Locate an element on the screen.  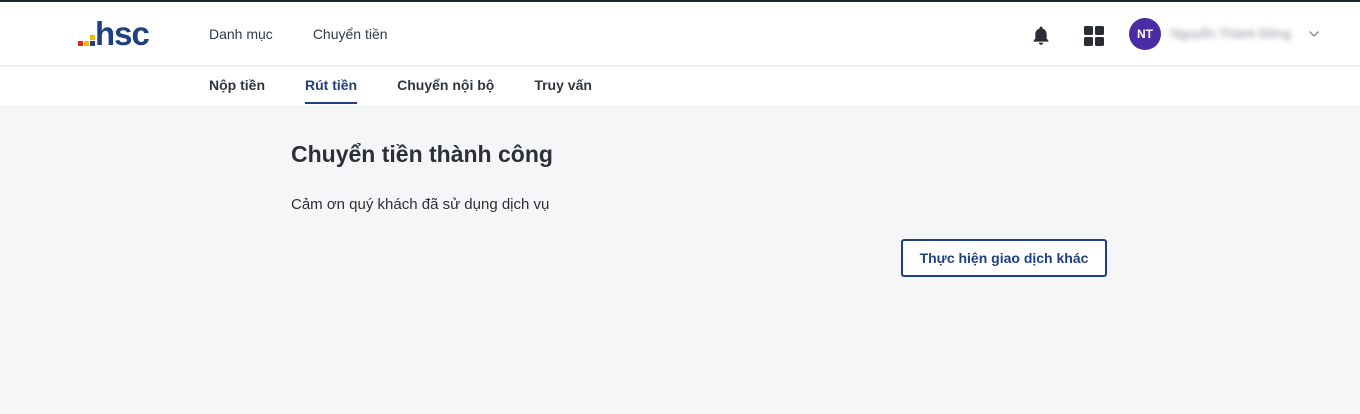
tab-truy-van: Truy vấn is located at coordinates (563, 86).